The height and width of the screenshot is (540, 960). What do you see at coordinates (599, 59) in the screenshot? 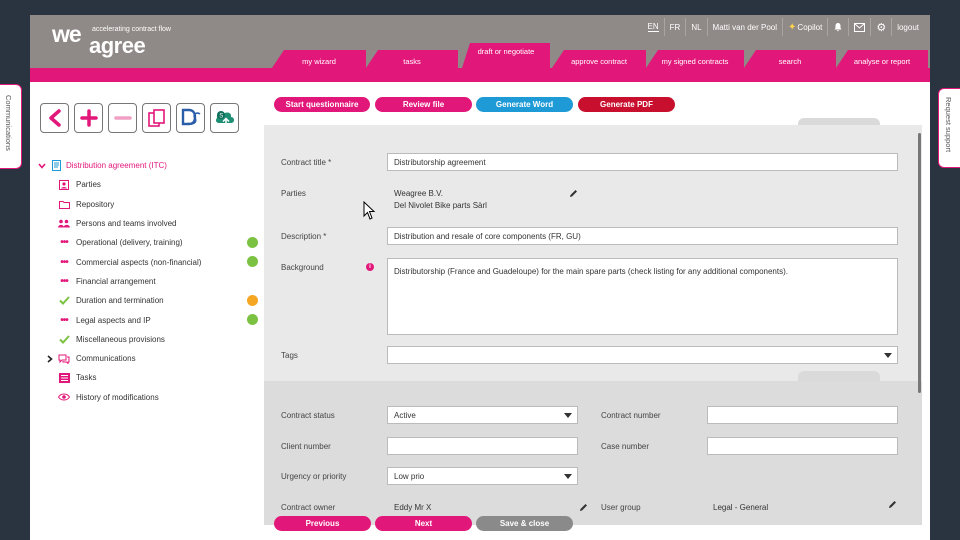
I see `tab-approve-contract: approve contract` at bounding box center [599, 59].